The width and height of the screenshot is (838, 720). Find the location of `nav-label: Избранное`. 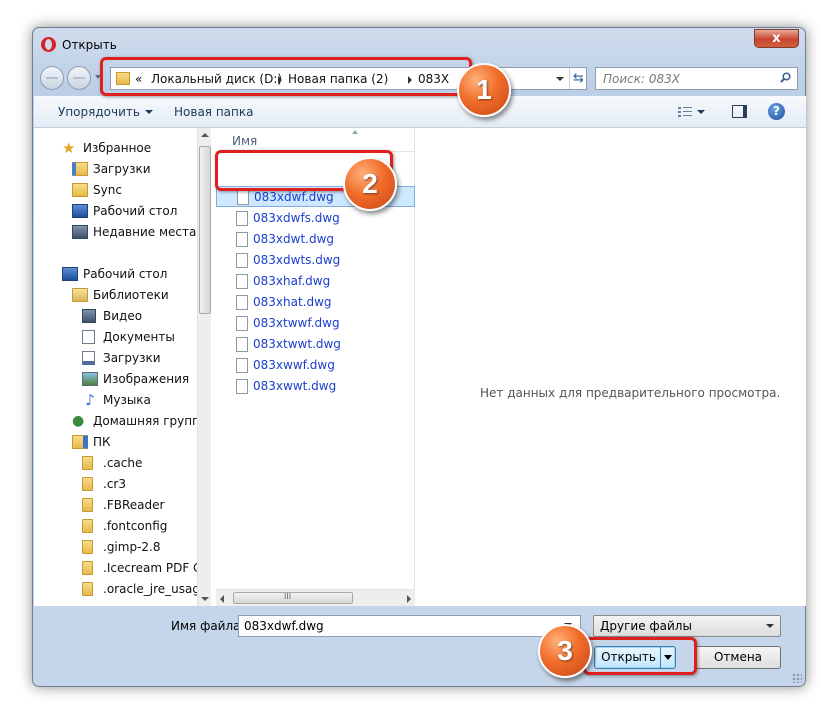

nav-label: Избранное is located at coordinates (117, 148).